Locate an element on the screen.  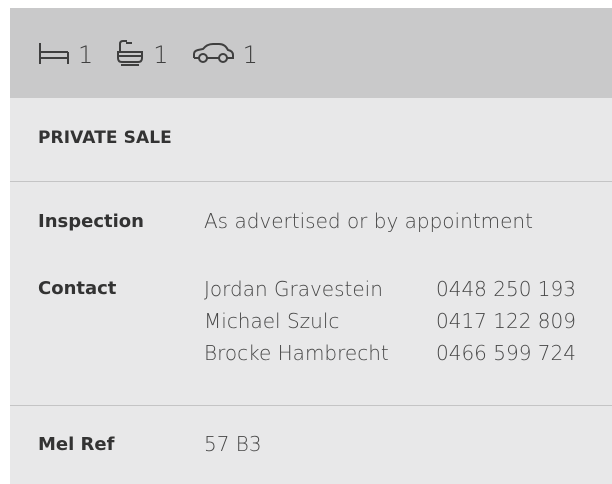
inspection-label: Inspection is located at coordinates (91, 221).